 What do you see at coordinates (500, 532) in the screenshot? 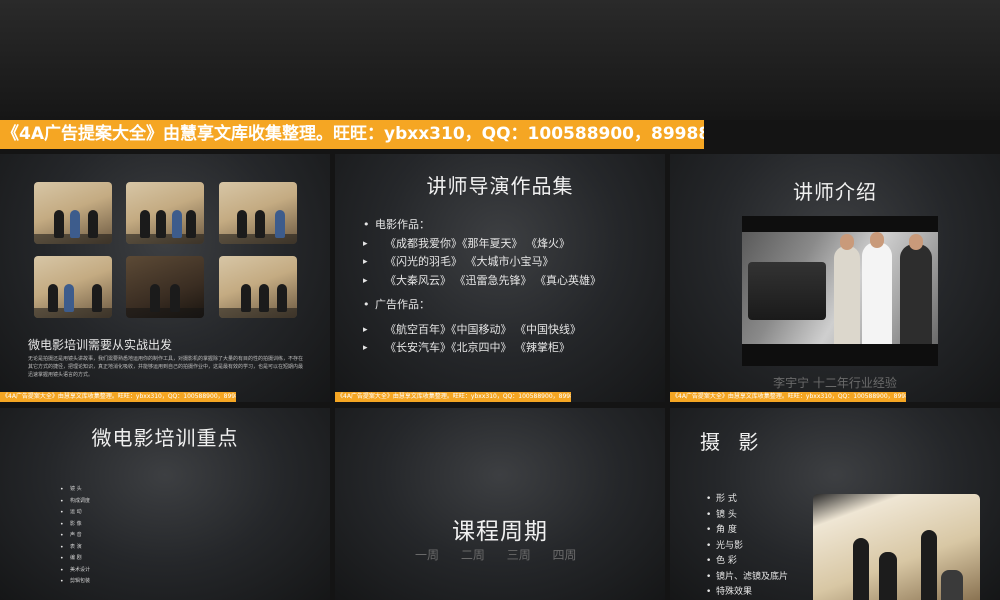
I see `slide-5-title: 课程周期` at bounding box center [500, 532].